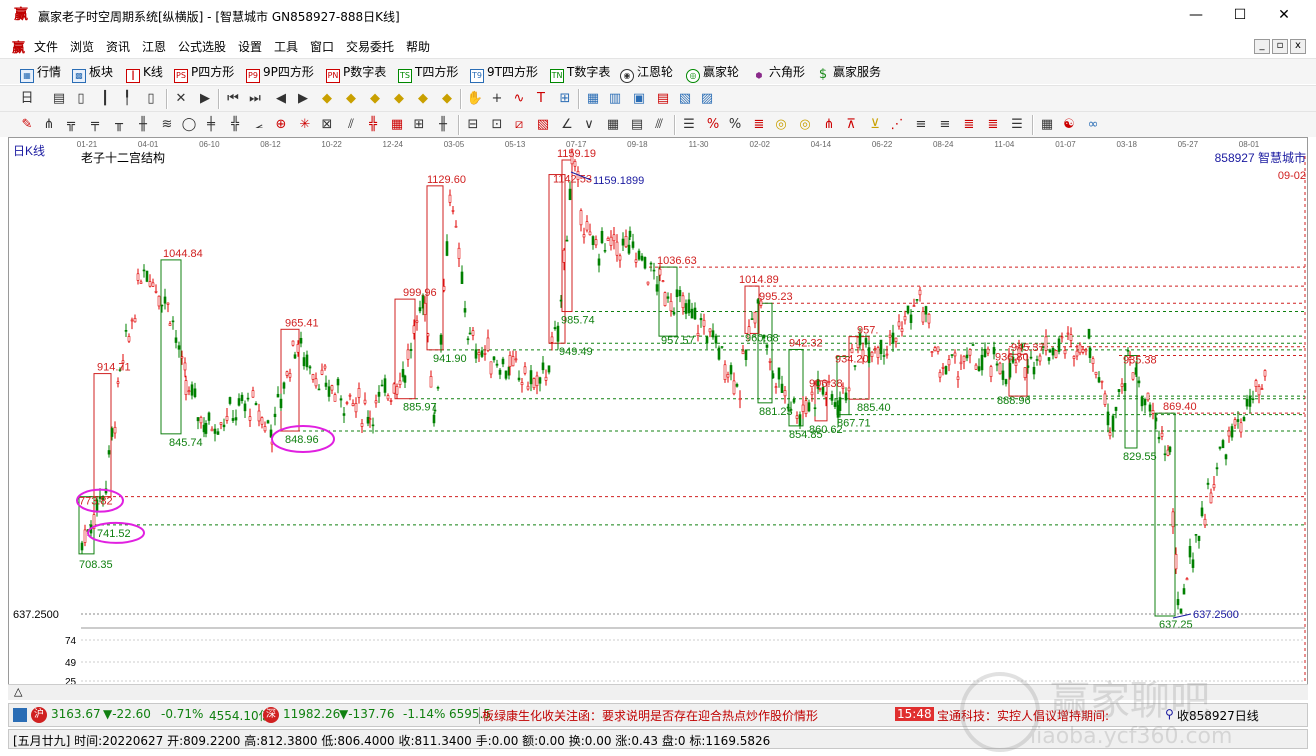 The image size is (1316, 756). I want to click on lines-2-icon: ≡, so click(945, 125).